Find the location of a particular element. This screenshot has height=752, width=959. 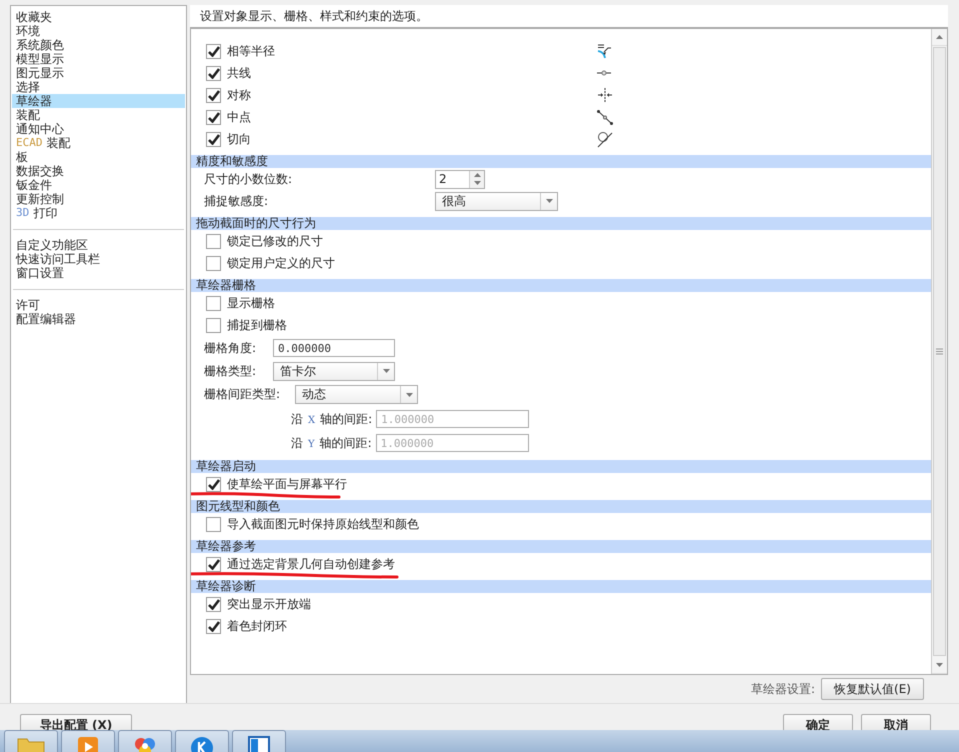

sidebar-item: 数据交换 is located at coordinates (98, 171).